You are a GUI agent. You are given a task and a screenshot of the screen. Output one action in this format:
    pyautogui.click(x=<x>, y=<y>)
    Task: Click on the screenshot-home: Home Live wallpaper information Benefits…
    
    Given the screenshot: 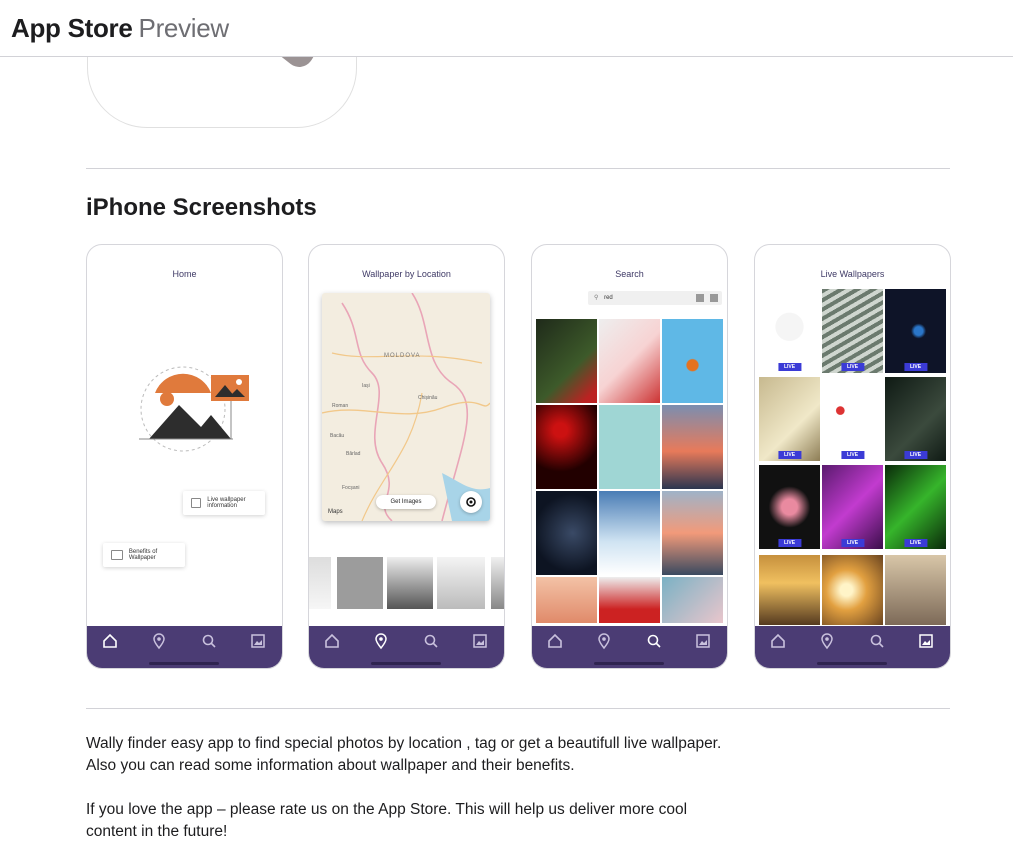 What is the action you would take?
    pyautogui.click(x=184, y=456)
    